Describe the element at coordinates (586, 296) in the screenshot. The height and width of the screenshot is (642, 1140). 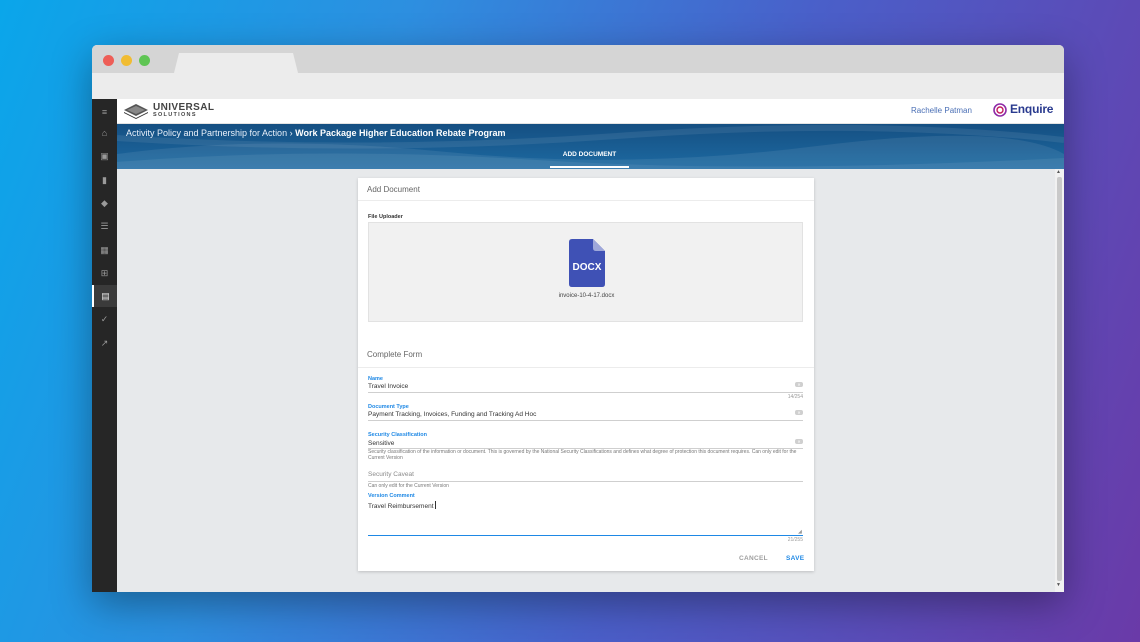
I see `uploaded-file-name: invoice-10-4-17.docx` at that location.